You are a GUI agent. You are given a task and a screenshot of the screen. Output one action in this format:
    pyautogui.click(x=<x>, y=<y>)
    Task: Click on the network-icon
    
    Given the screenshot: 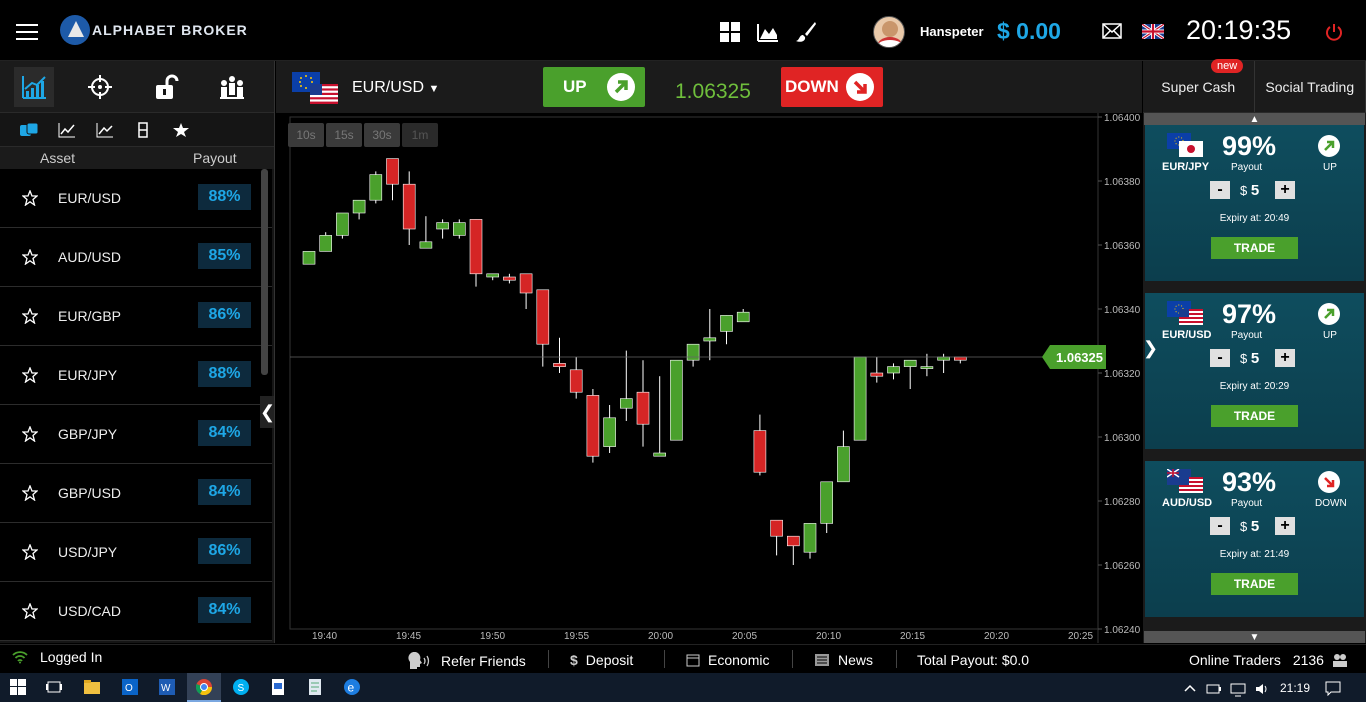 What is the action you would take?
    pyautogui.click(x=1238, y=689)
    